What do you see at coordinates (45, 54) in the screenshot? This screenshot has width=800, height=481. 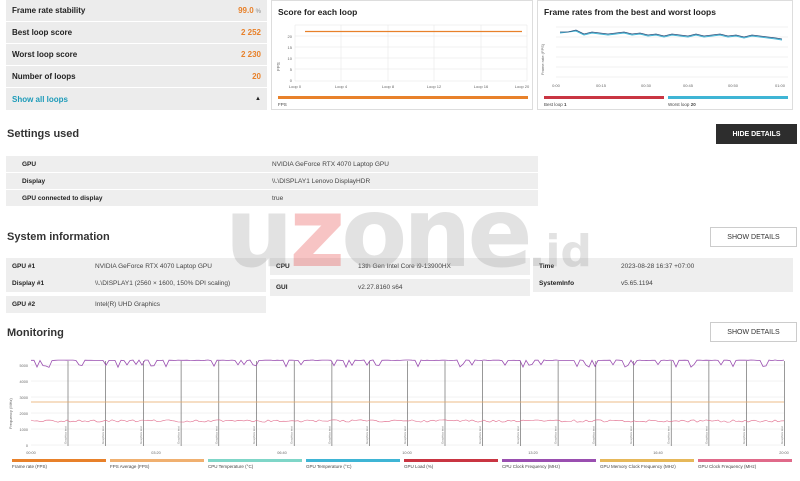 I see `stat-label: Worst loop score` at bounding box center [45, 54].